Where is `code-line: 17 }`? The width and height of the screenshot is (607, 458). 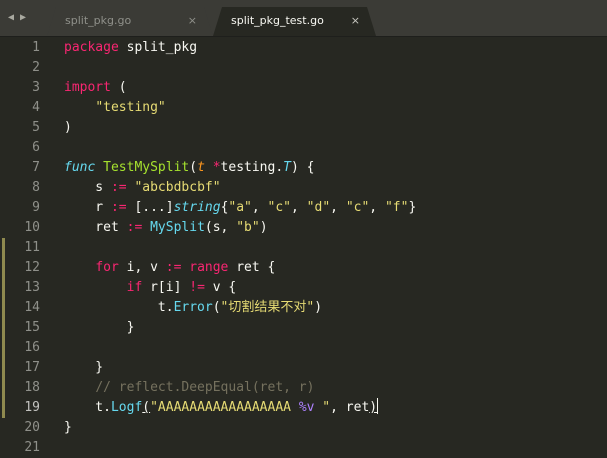
code-line: 17 } is located at coordinates (303, 368).